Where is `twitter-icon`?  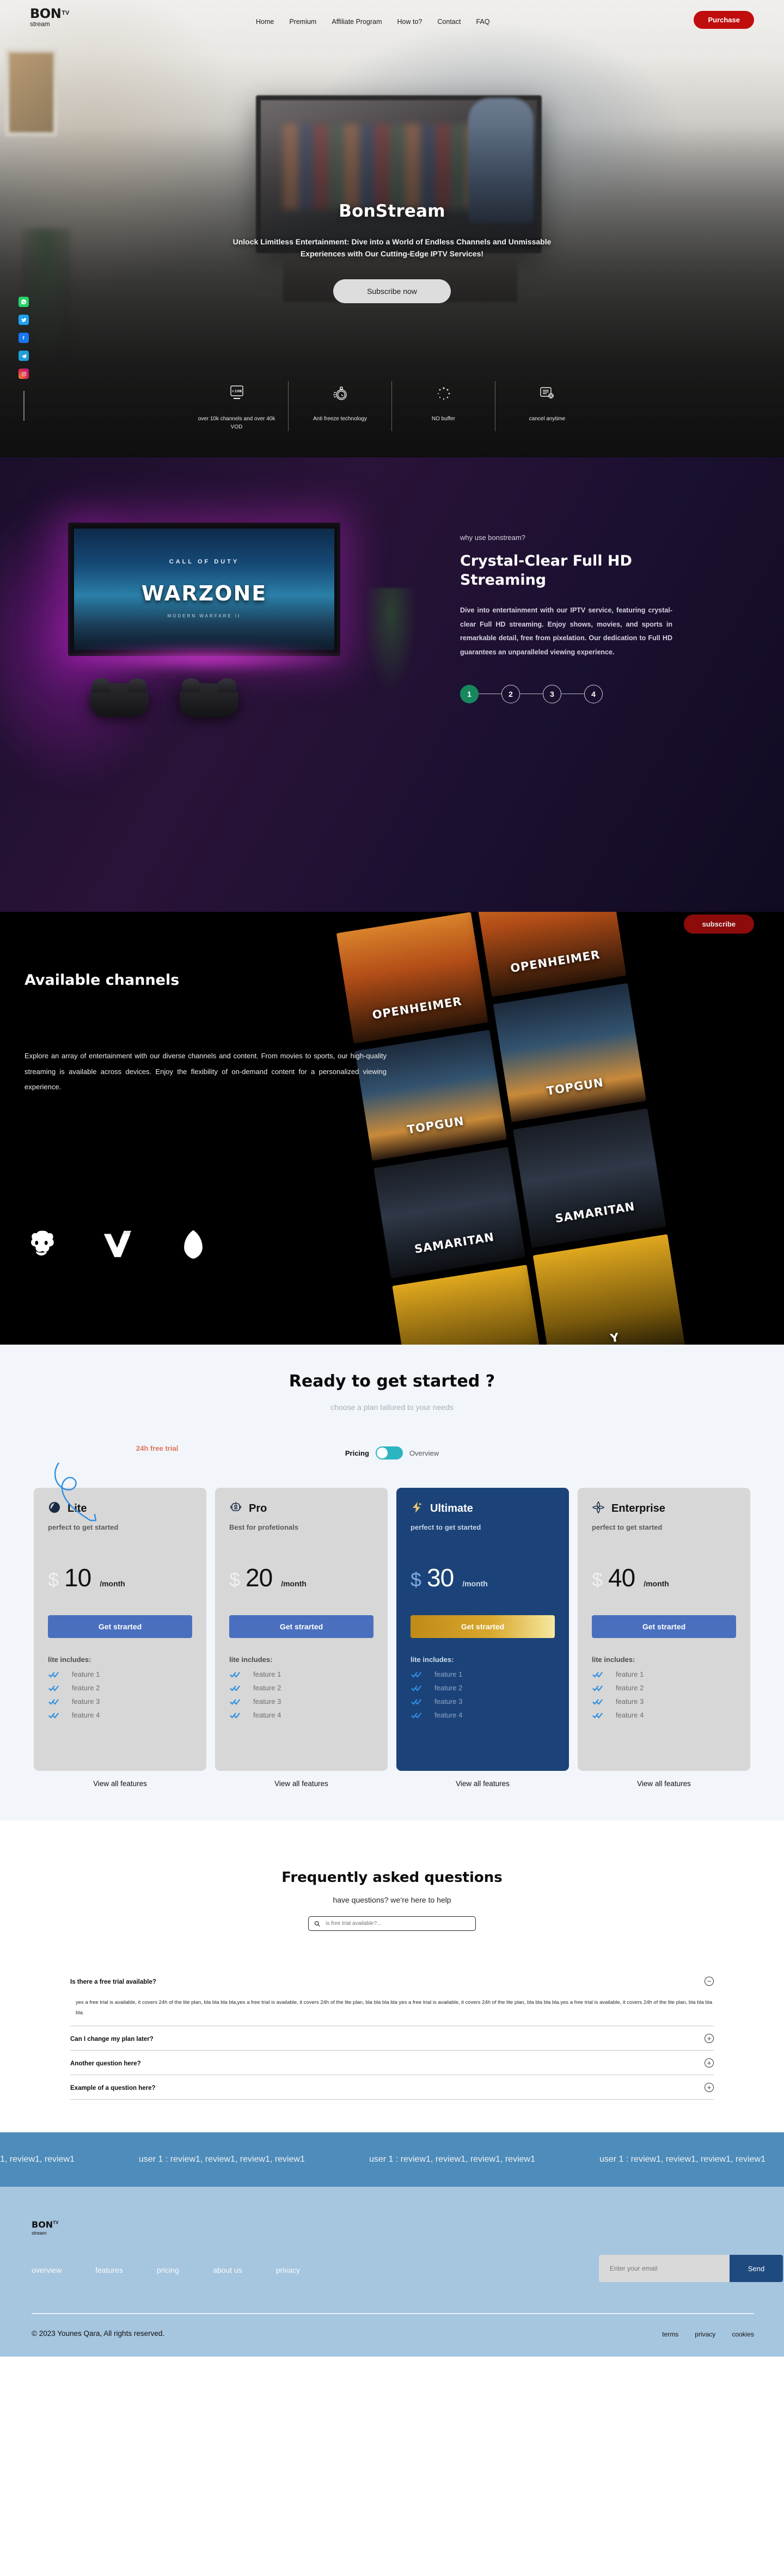 twitter-icon is located at coordinates (24, 320).